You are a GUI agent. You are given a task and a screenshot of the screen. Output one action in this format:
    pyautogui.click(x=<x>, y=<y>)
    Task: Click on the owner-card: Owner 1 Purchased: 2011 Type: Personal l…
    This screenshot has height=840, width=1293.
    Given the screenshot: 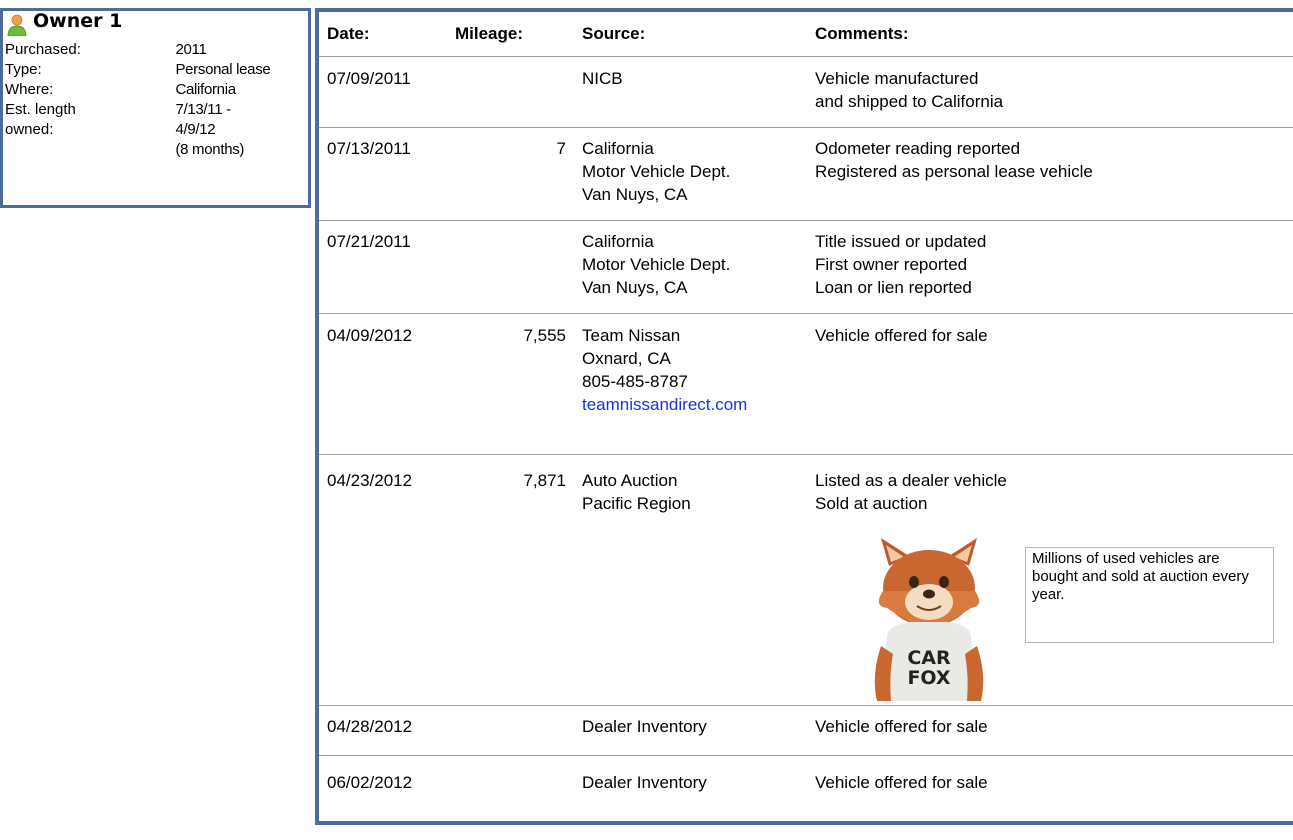 What is the action you would take?
    pyautogui.click(x=155, y=108)
    